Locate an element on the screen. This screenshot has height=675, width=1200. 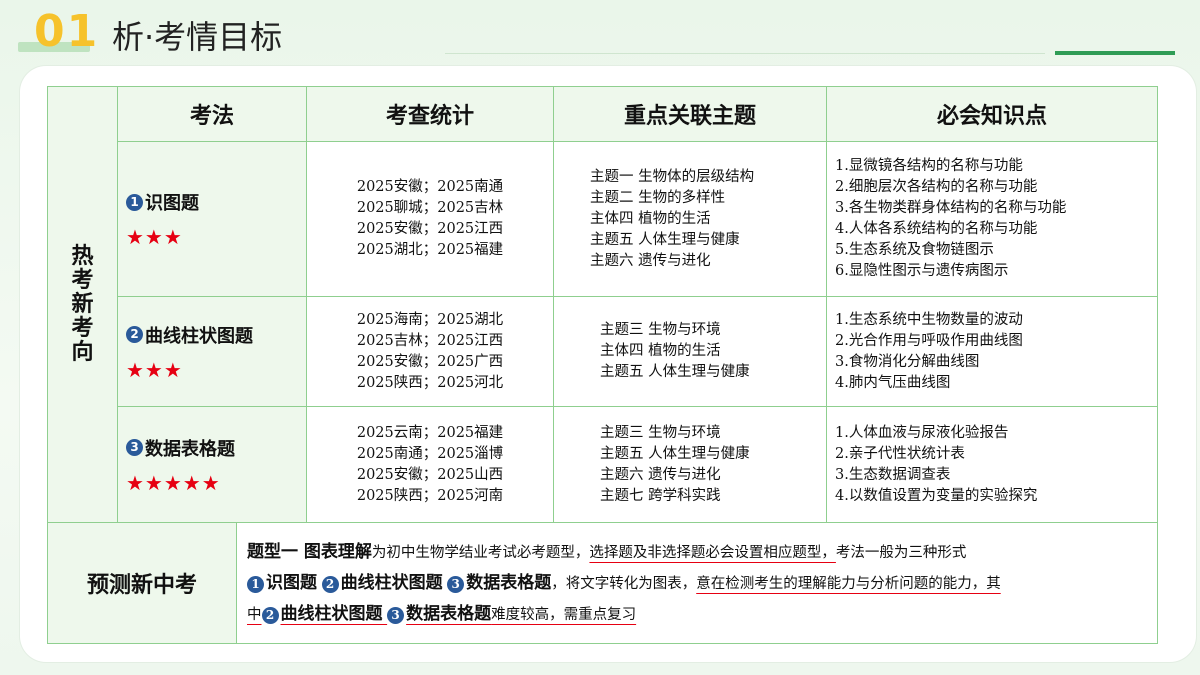
text-span: 考法一般为三种形式 is located at coordinates (901, 552).